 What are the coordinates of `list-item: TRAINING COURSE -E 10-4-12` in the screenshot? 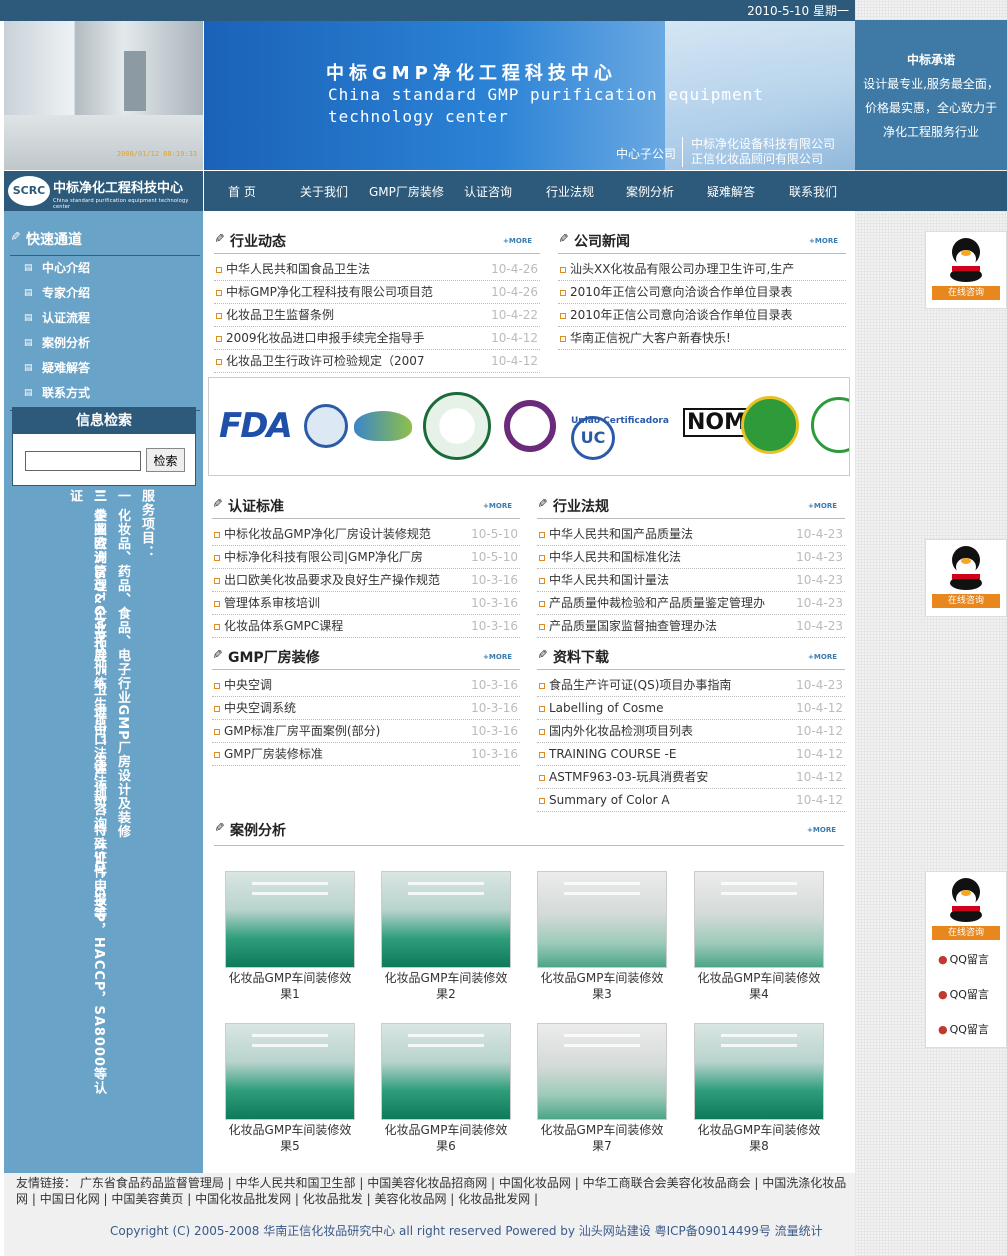 It's located at (691, 754).